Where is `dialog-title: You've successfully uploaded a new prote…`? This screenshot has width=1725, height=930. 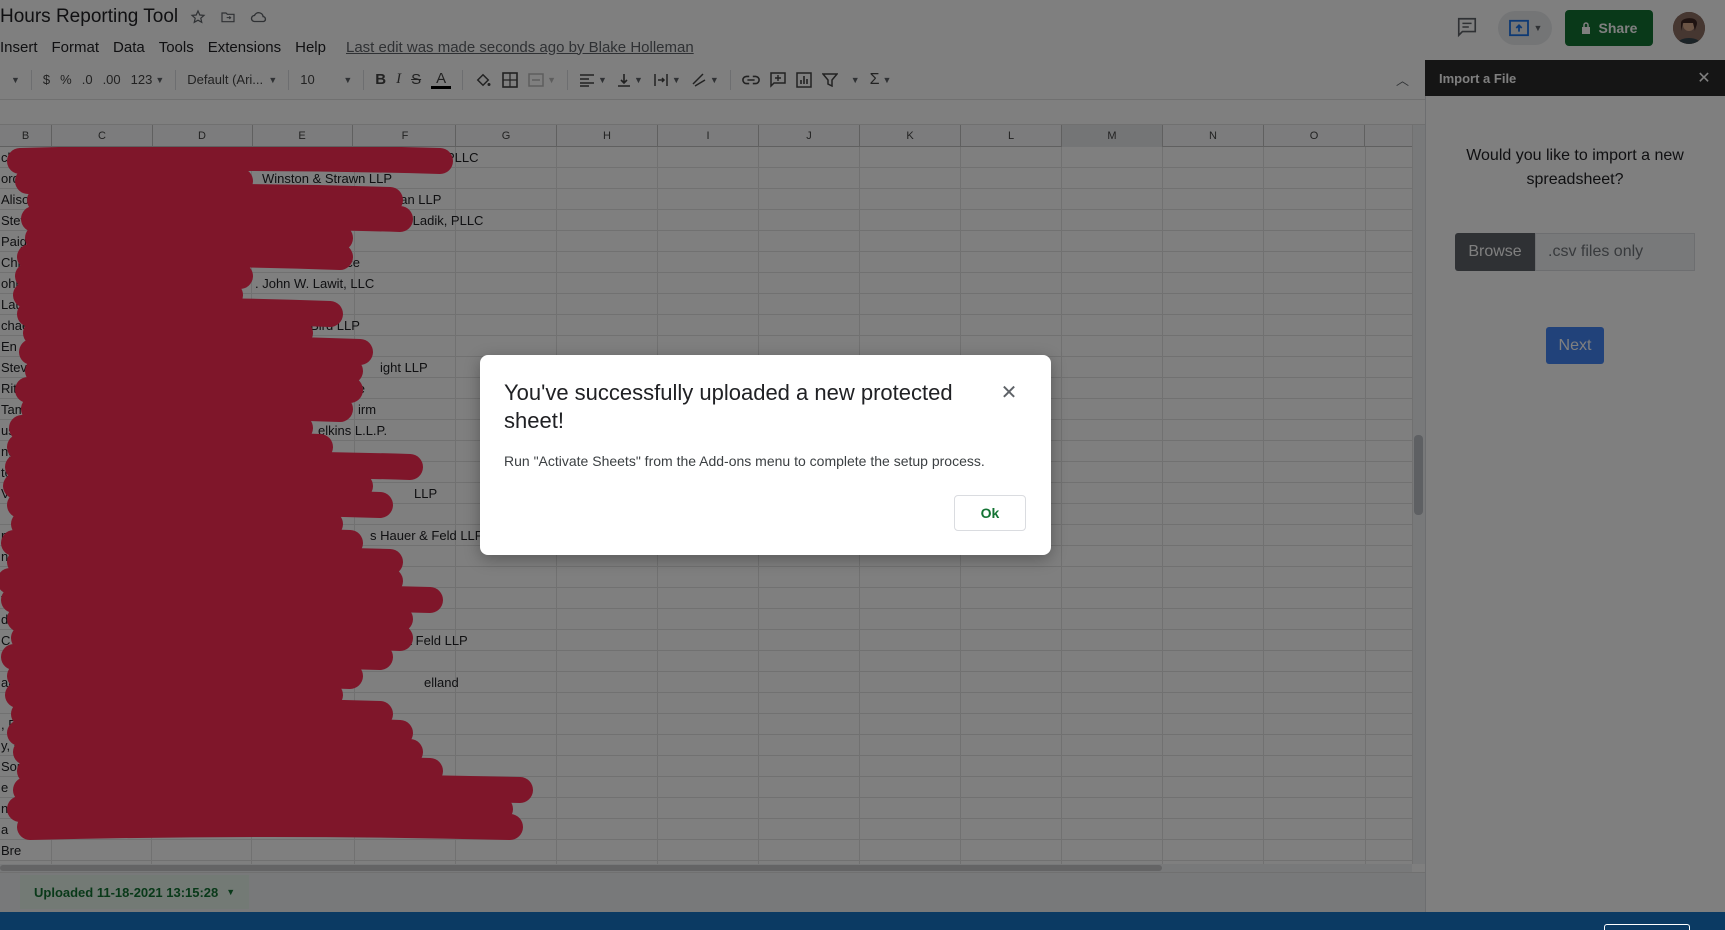
dialog-title: You've successfully uploaded a new prote… is located at coordinates (728, 406).